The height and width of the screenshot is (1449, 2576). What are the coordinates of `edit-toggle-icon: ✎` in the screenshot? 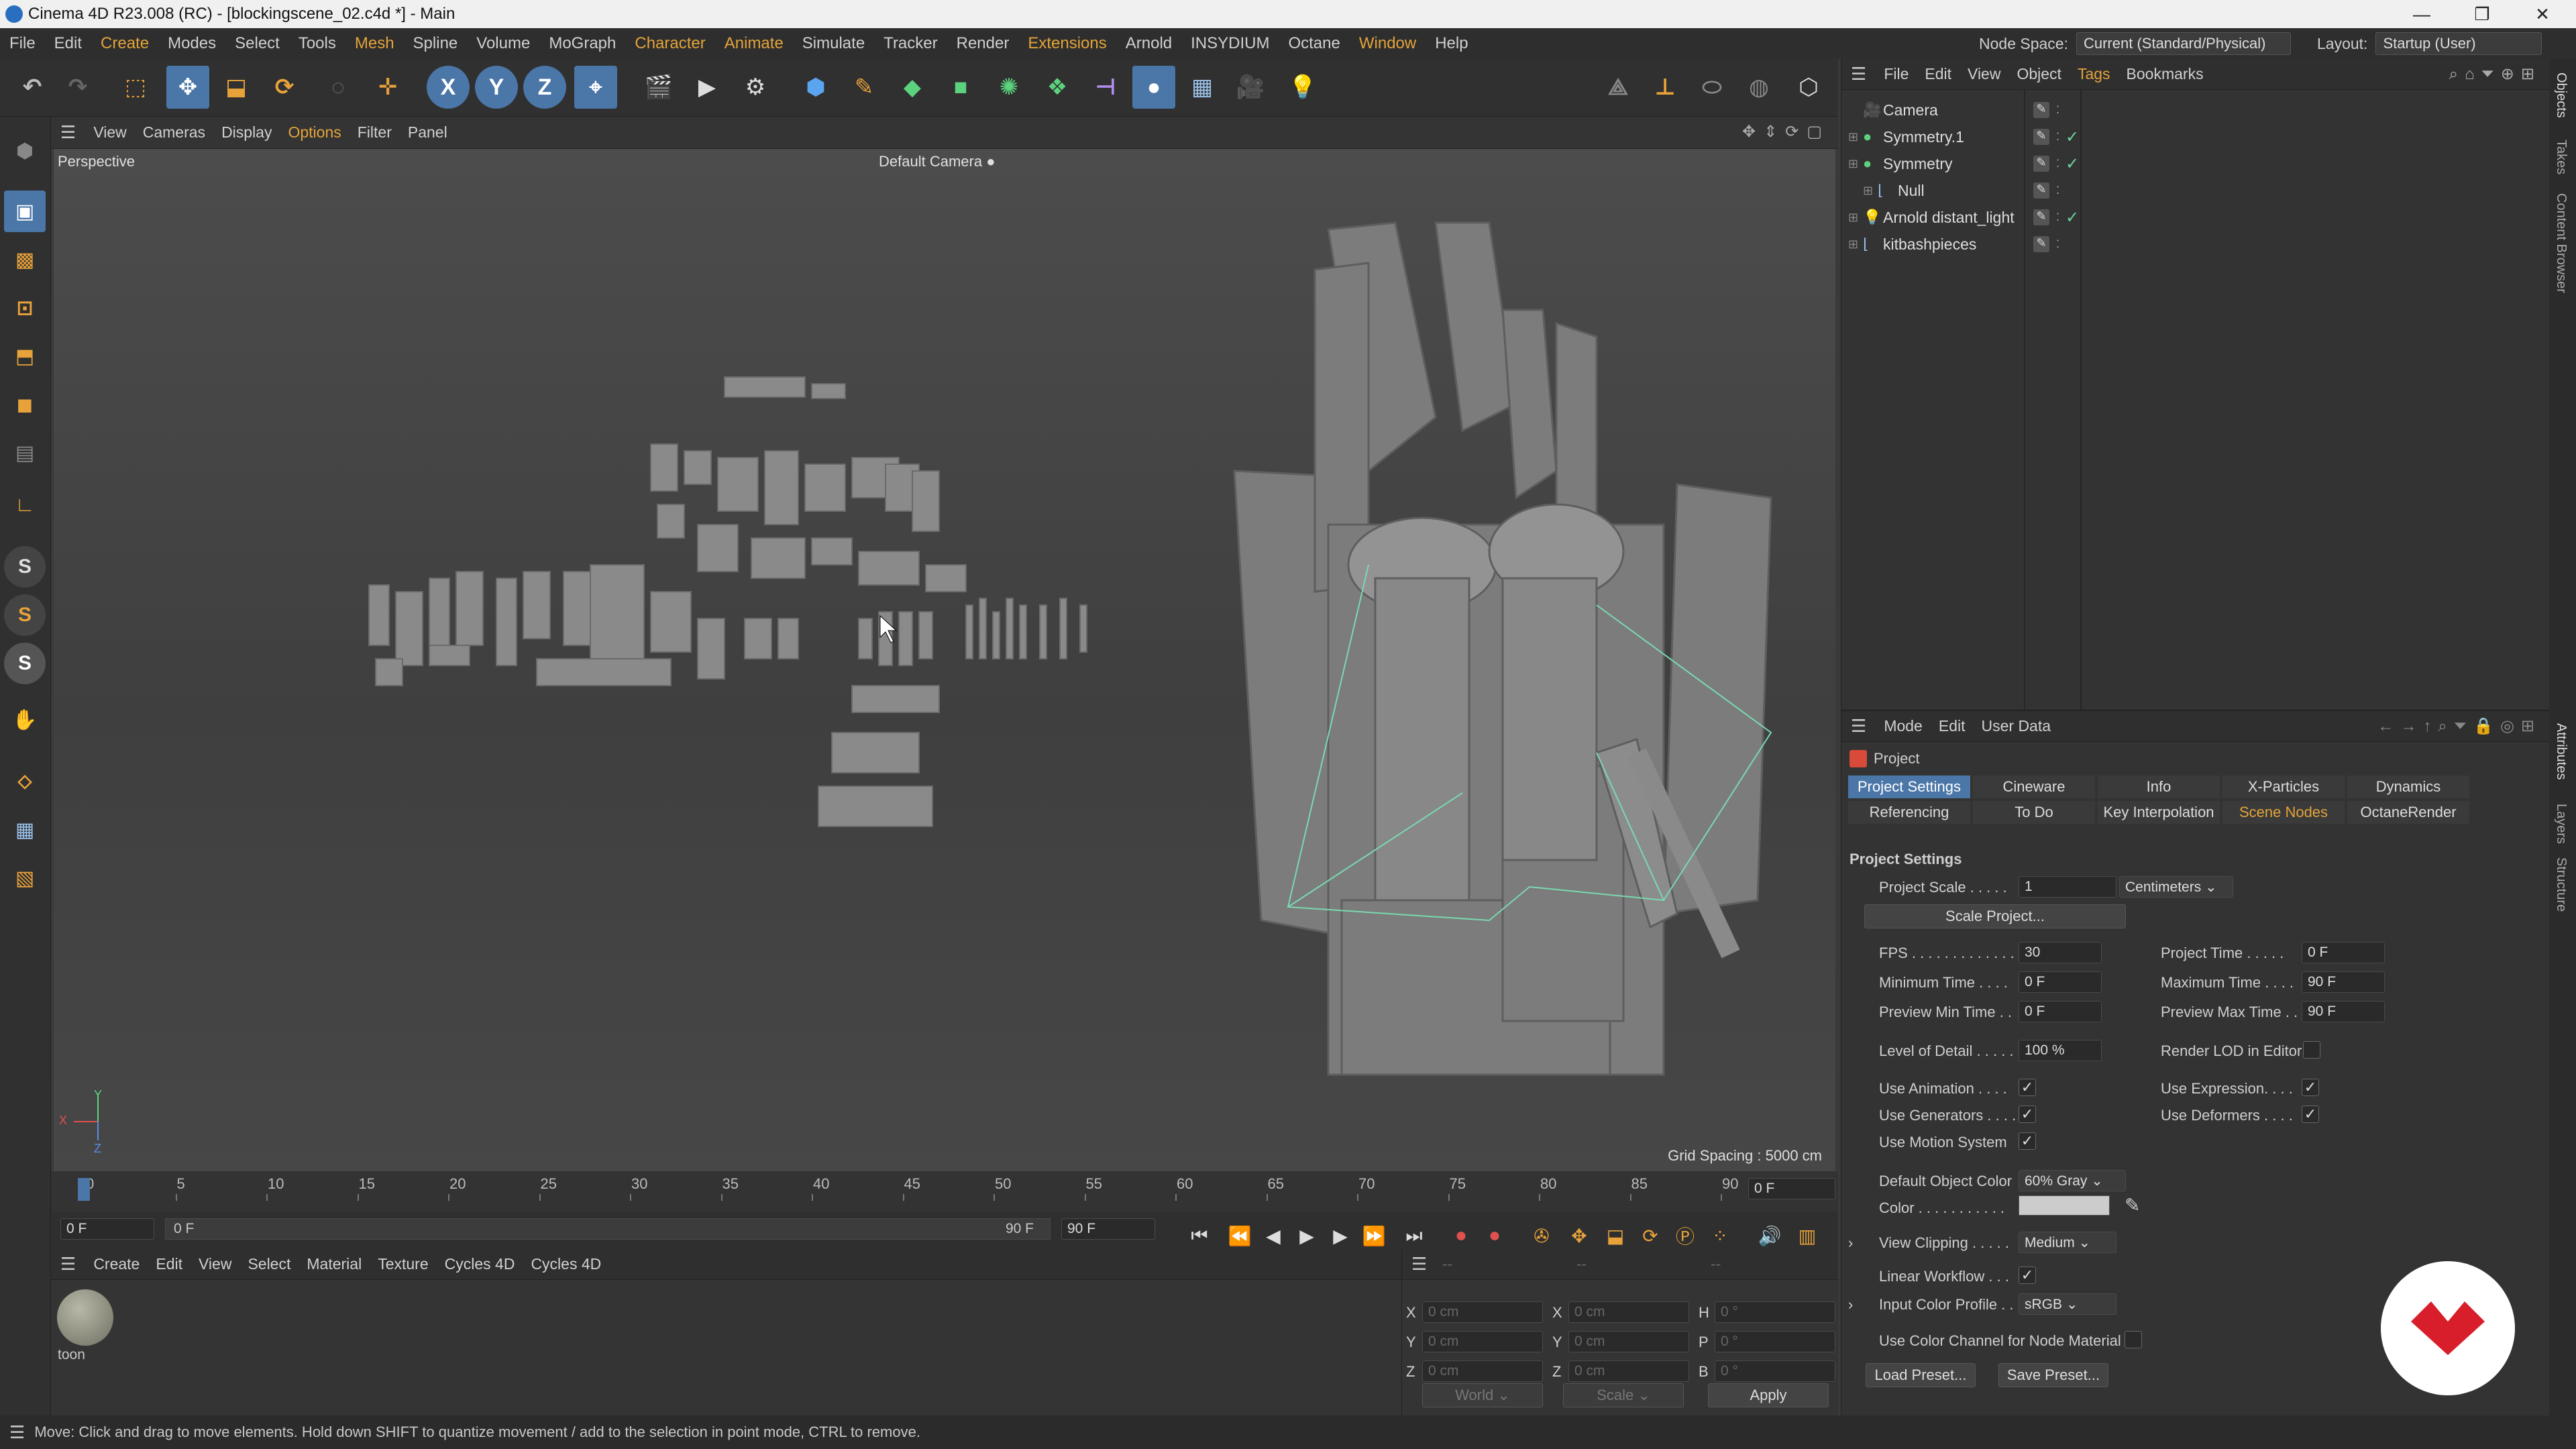 It's located at (2041, 217).